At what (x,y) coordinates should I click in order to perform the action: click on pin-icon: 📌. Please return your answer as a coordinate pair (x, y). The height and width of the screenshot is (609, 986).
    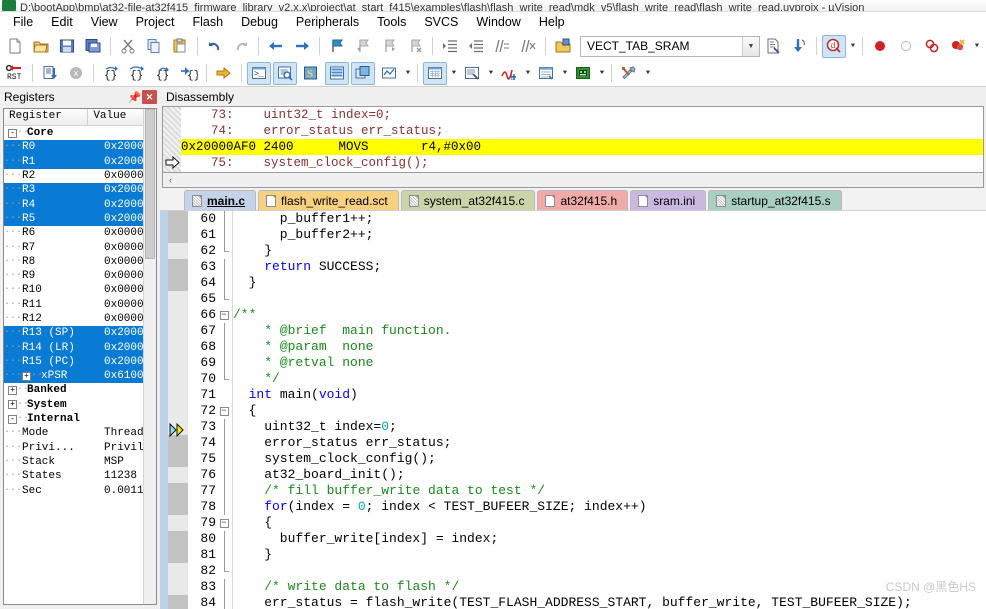
    Looking at the image, I should click on (134, 97).